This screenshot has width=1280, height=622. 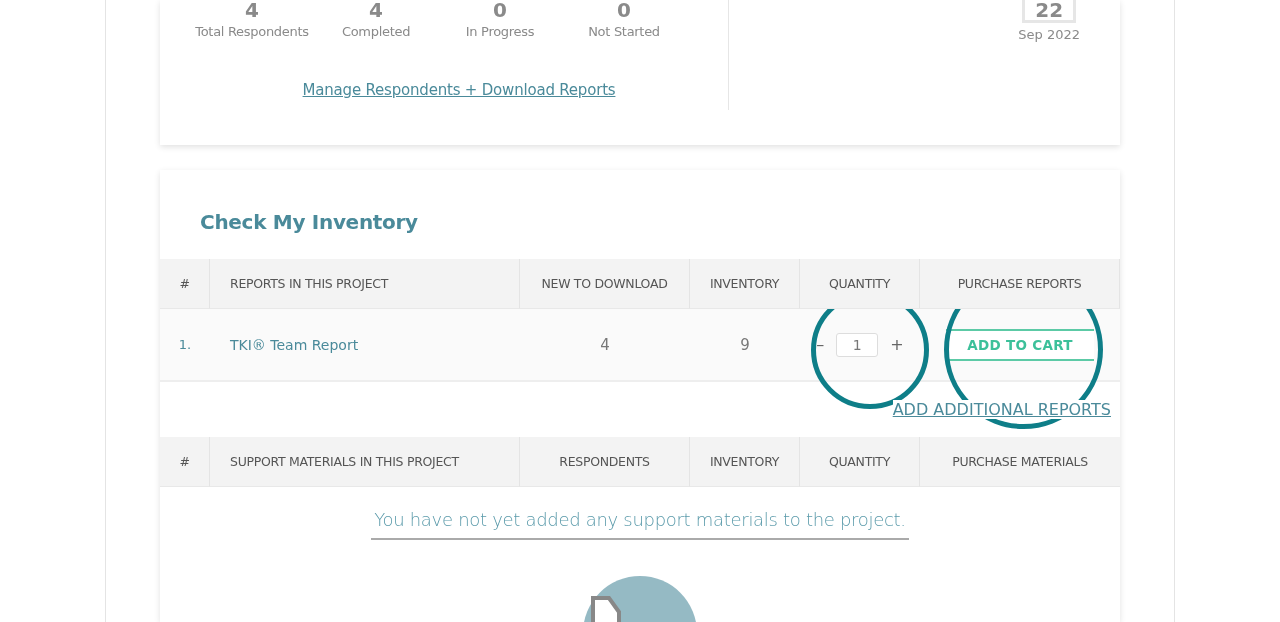 What do you see at coordinates (820, 344) in the screenshot?
I see `decrement-button: –` at bounding box center [820, 344].